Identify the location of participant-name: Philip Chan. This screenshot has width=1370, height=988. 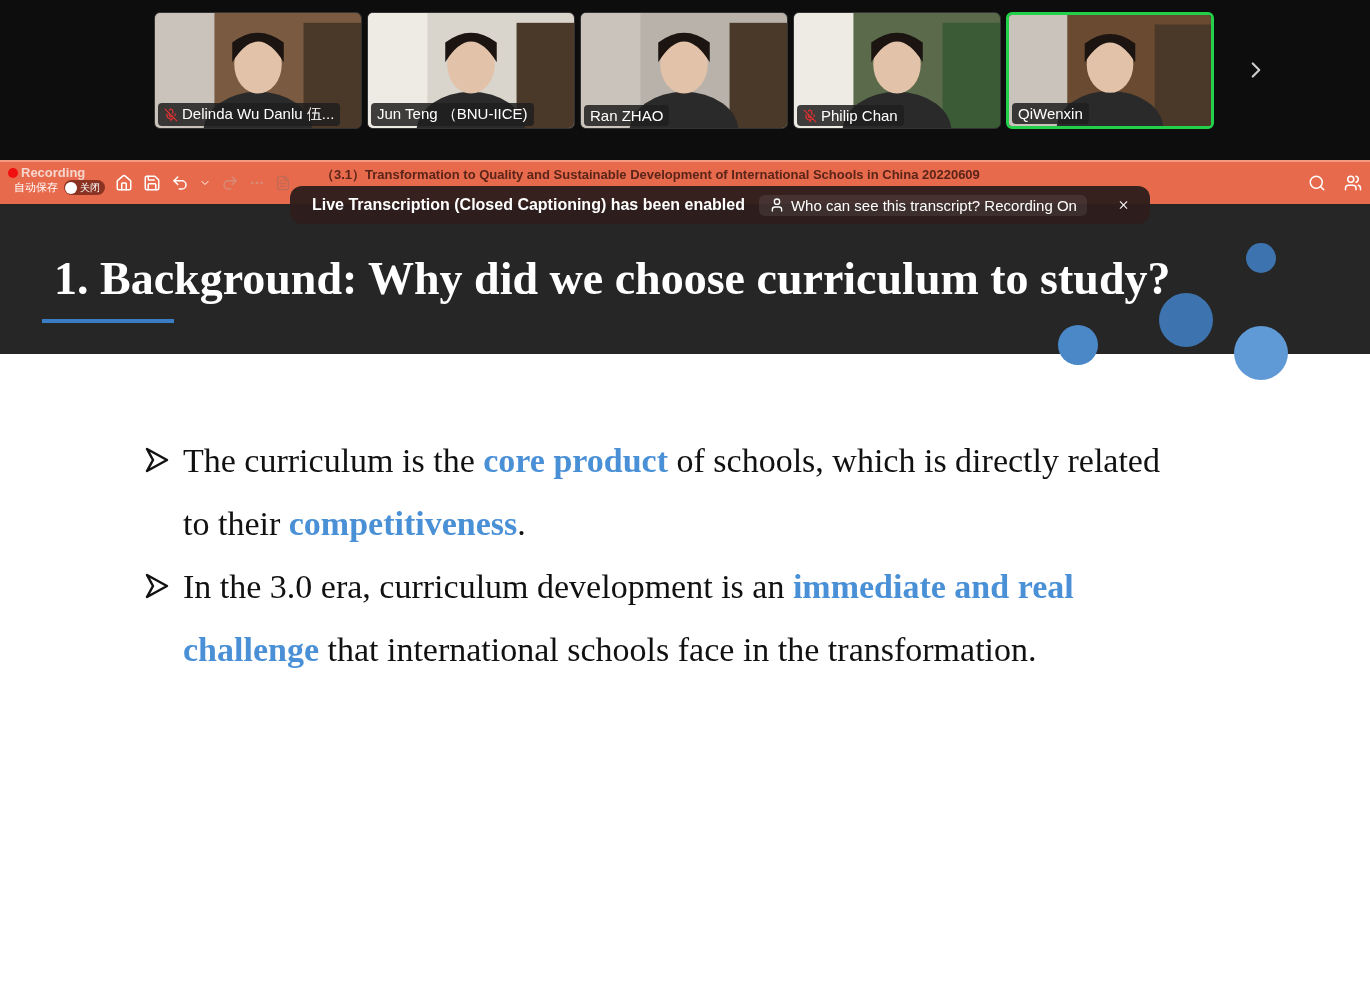
(850, 115).